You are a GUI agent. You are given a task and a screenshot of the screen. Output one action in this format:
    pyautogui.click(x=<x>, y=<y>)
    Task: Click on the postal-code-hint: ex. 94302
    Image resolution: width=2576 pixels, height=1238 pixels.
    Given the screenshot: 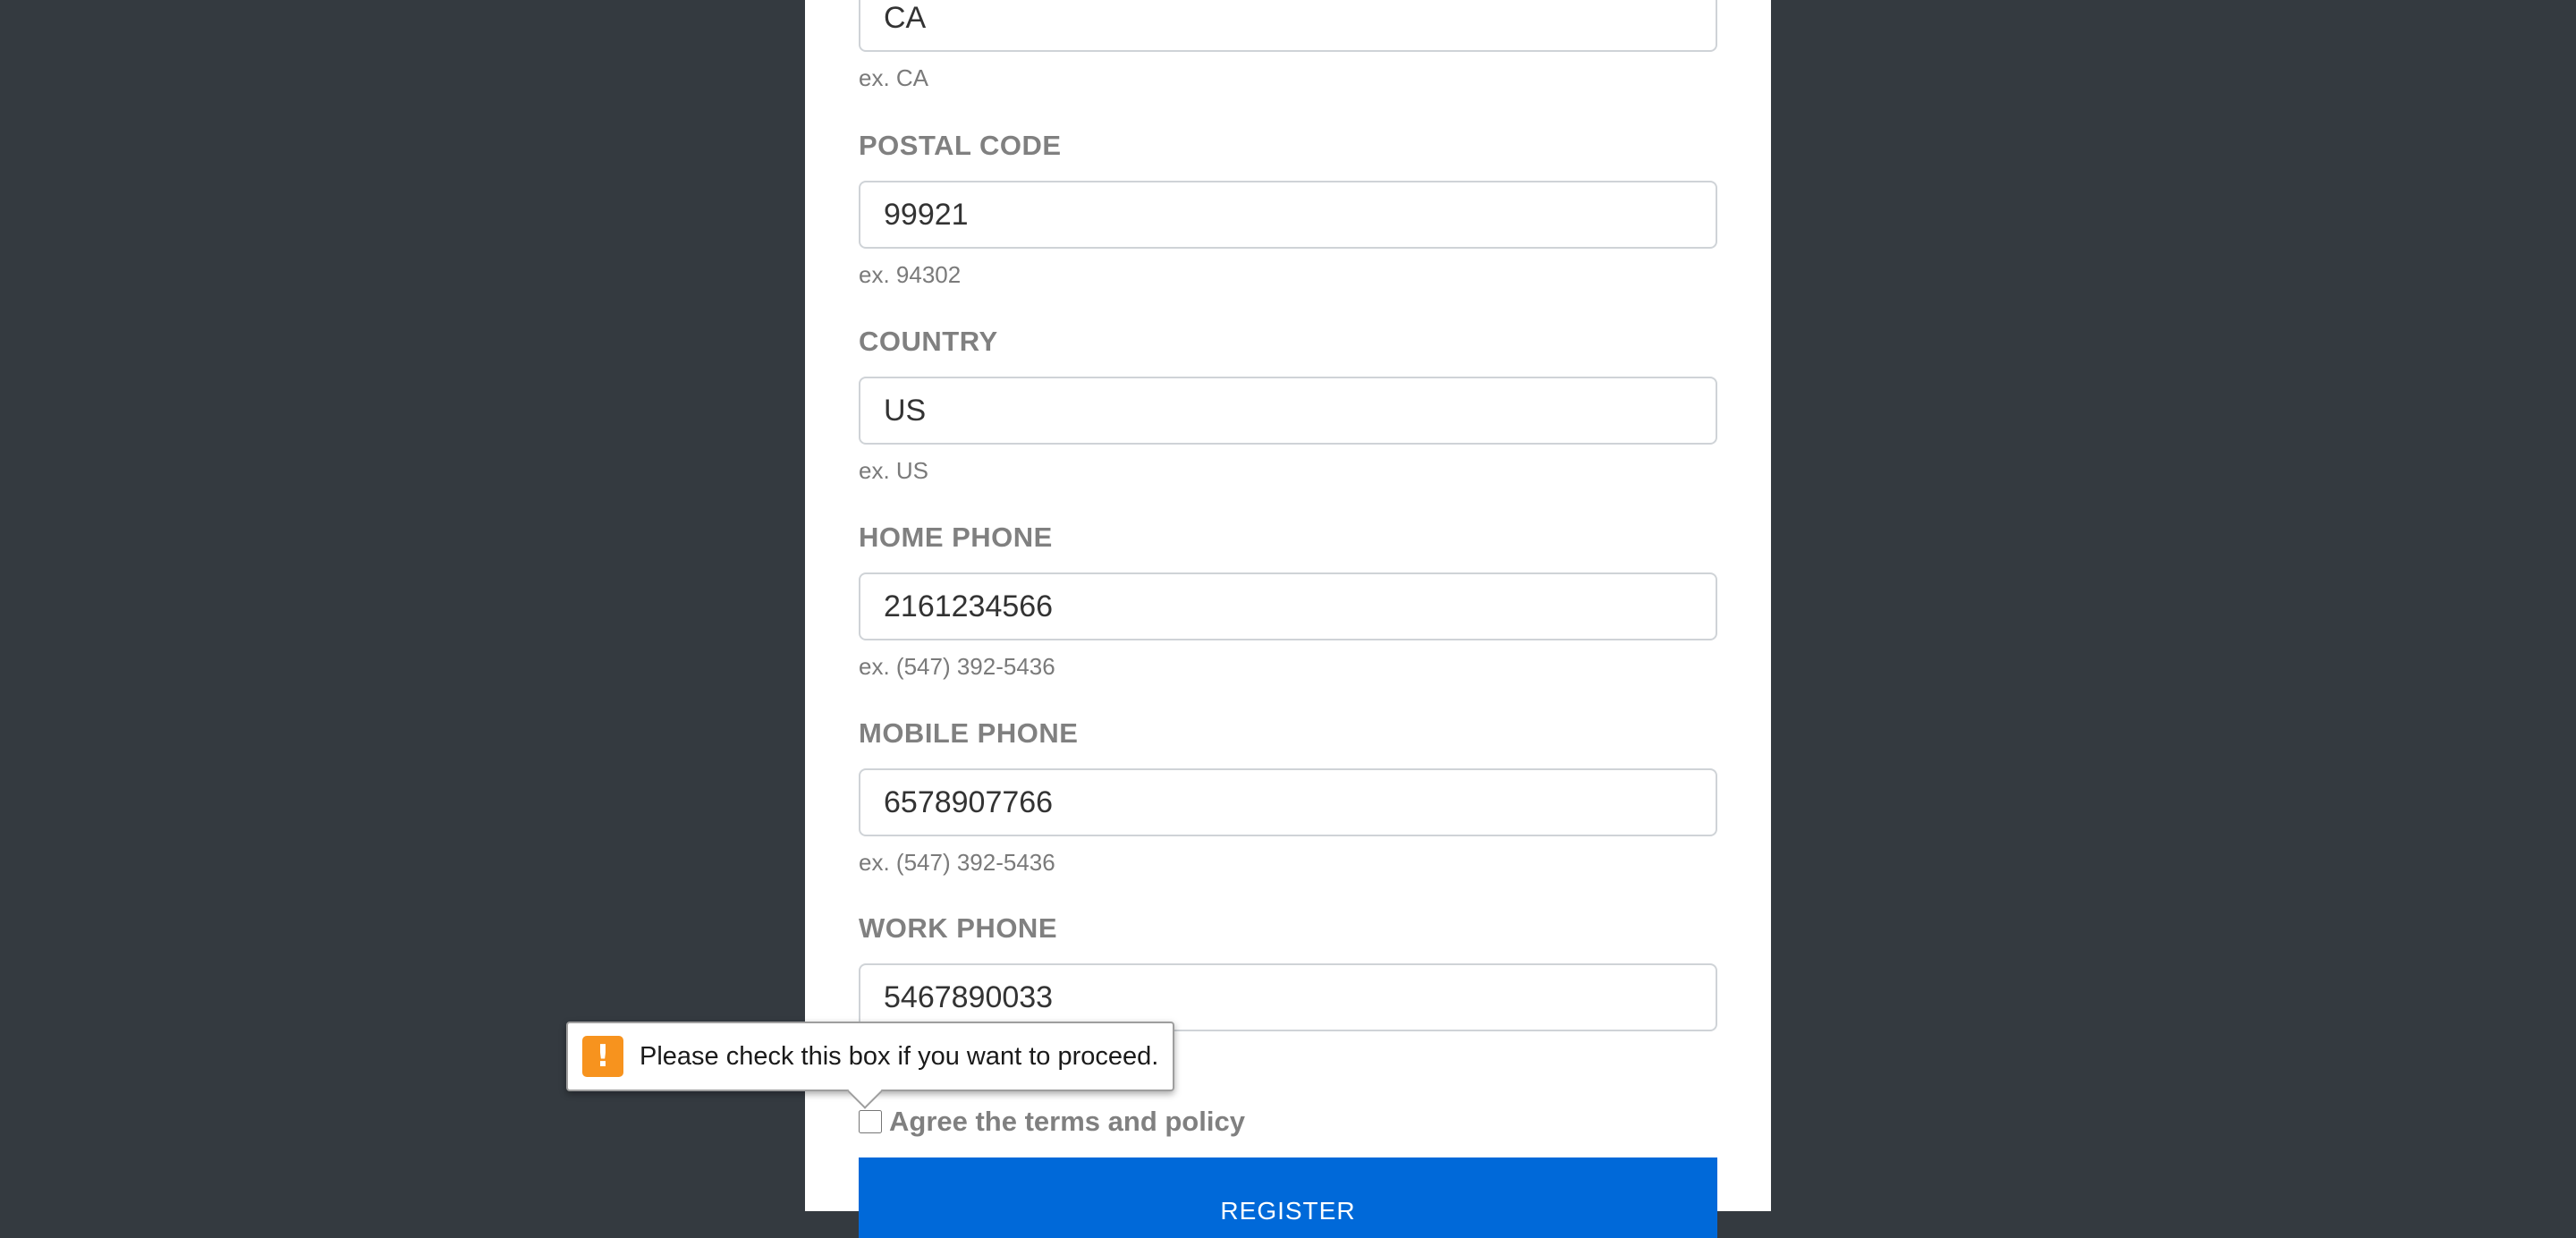 What is the action you would take?
    pyautogui.click(x=910, y=274)
    